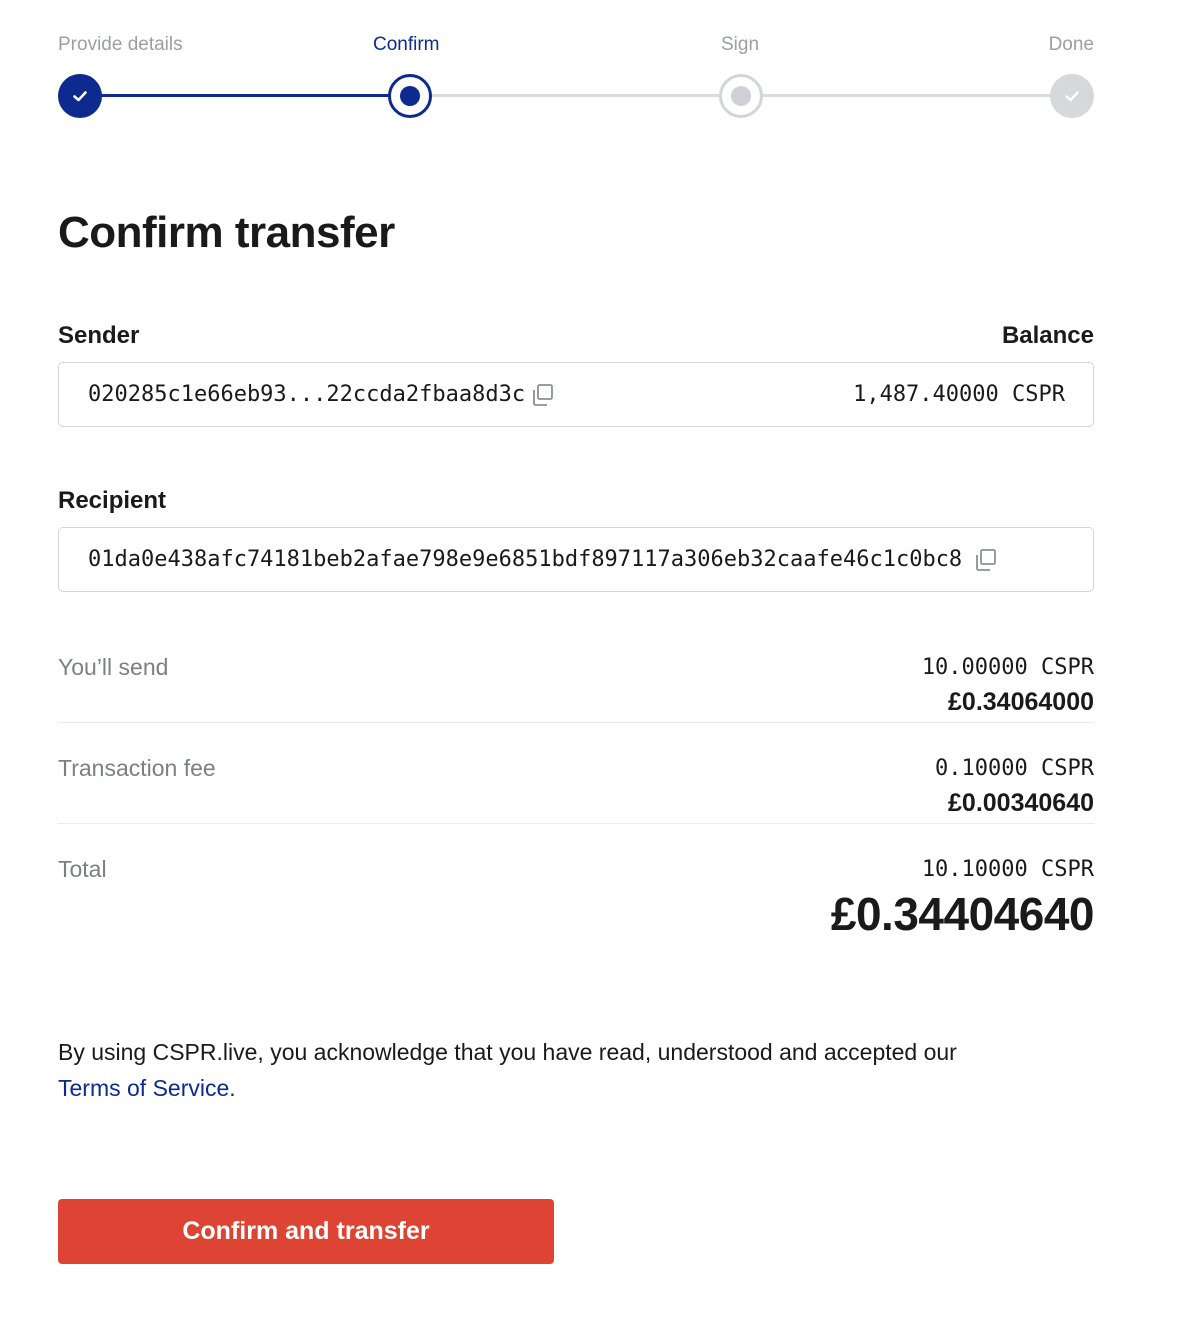 The height and width of the screenshot is (1332, 1178). Describe the element at coordinates (1047, 335) in the screenshot. I see `balance-label: Balance` at that location.